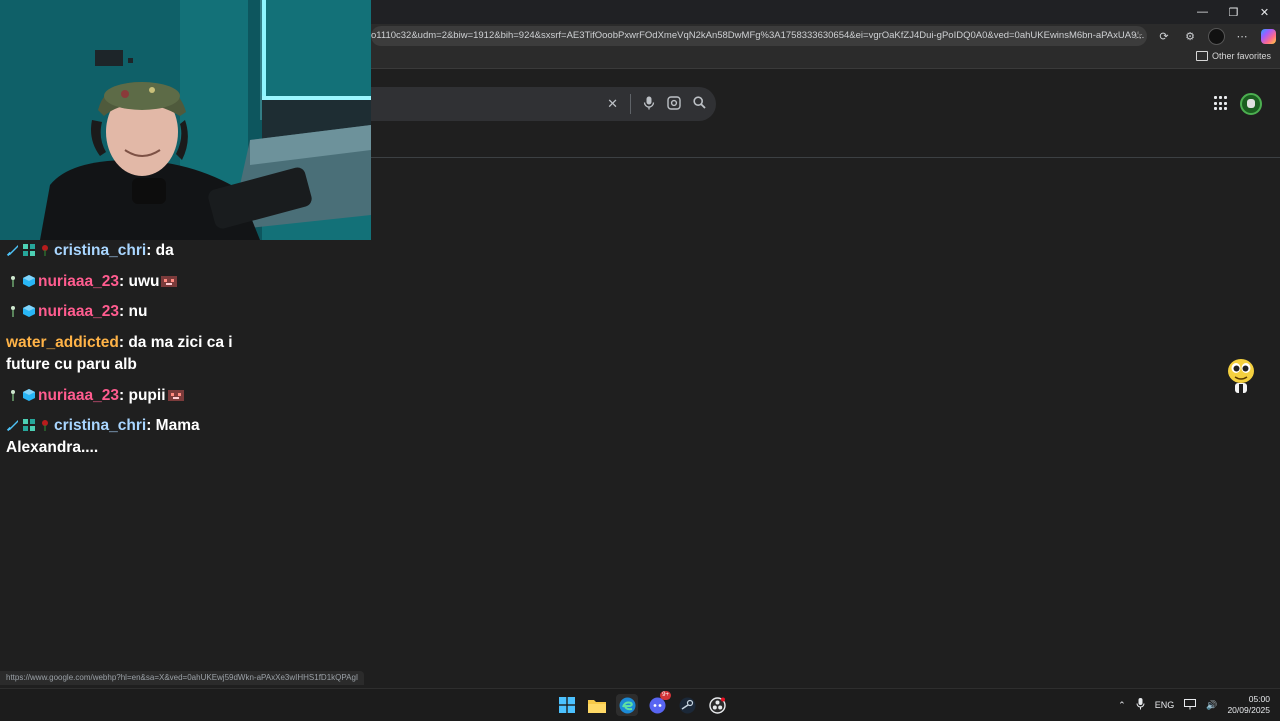 This screenshot has height=721, width=1280. Describe the element at coordinates (1140, 705) in the screenshot. I see `mic-tray-icon` at that location.